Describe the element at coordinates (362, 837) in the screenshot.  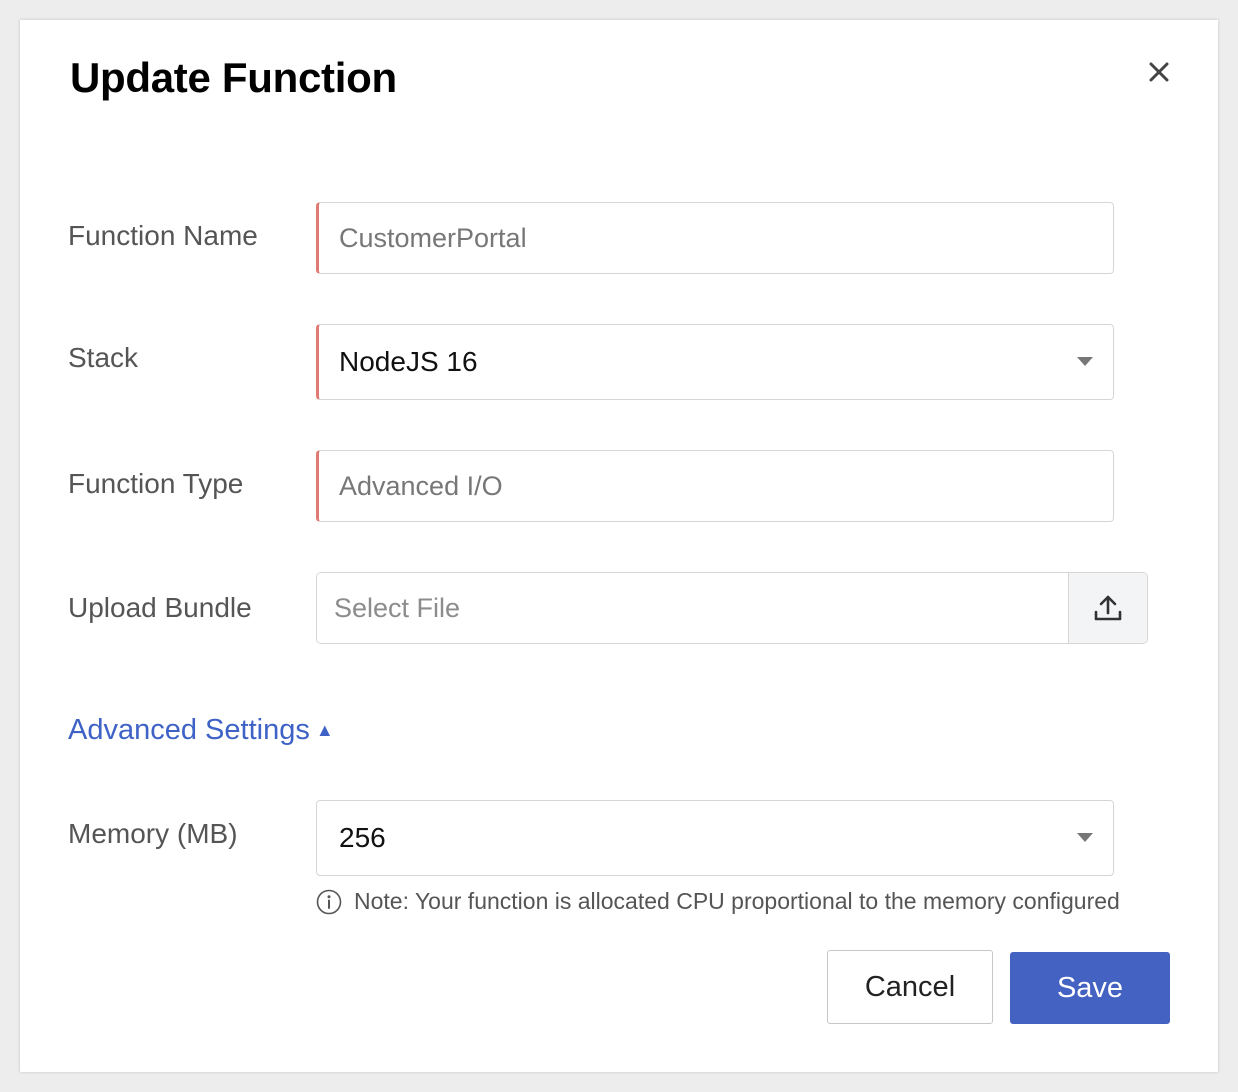
I see `memory-selected-value: 256` at that location.